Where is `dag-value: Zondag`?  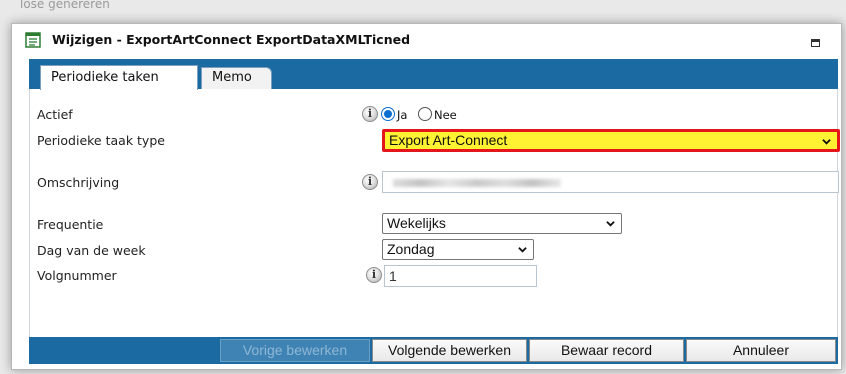
dag-value: Zondag is located at coordinates (411, 249).